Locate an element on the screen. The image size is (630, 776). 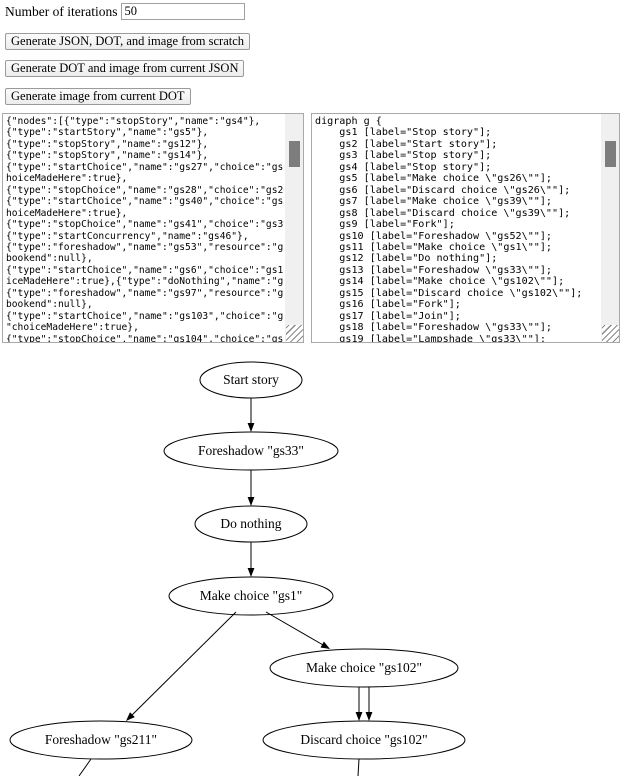
node-label: Discard choice "gs102" is located at coordinates (363, 739).